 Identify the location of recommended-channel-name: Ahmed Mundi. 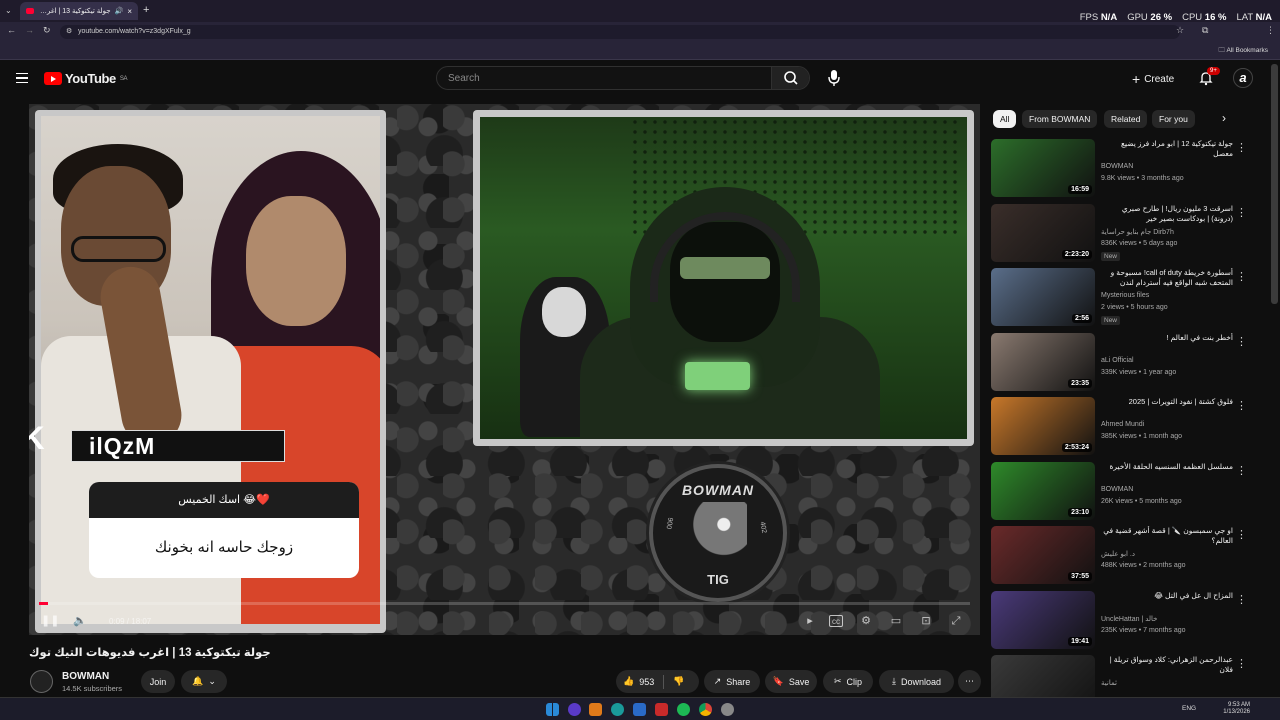
(1167, 424).